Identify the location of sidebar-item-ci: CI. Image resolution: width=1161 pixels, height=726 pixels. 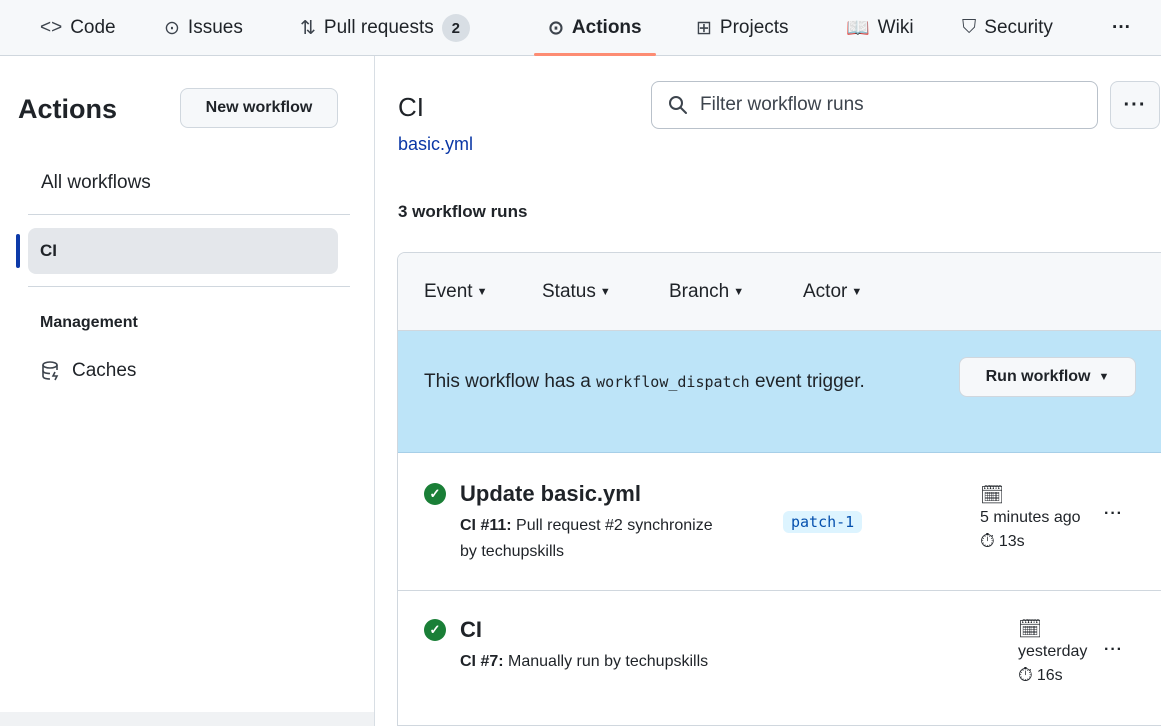
(183, 251).